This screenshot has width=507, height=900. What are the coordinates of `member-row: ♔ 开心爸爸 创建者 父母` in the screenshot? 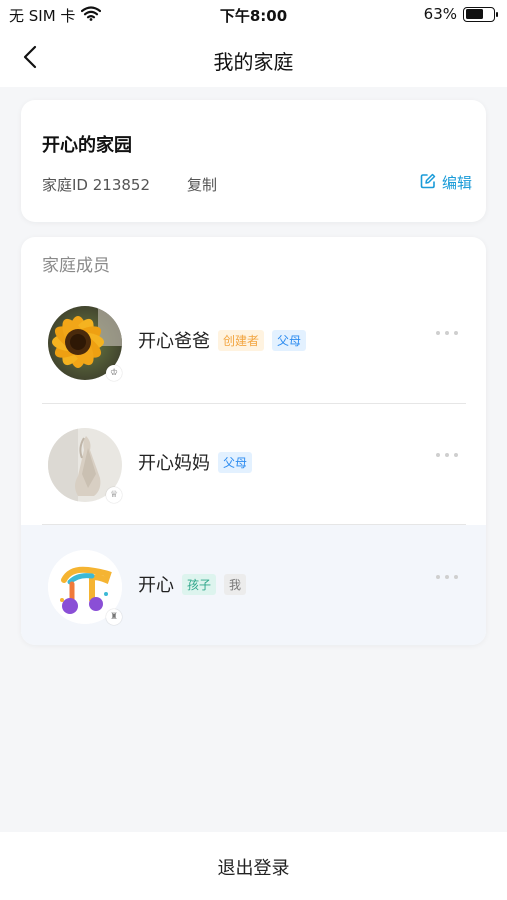 It's located at (253, 341).